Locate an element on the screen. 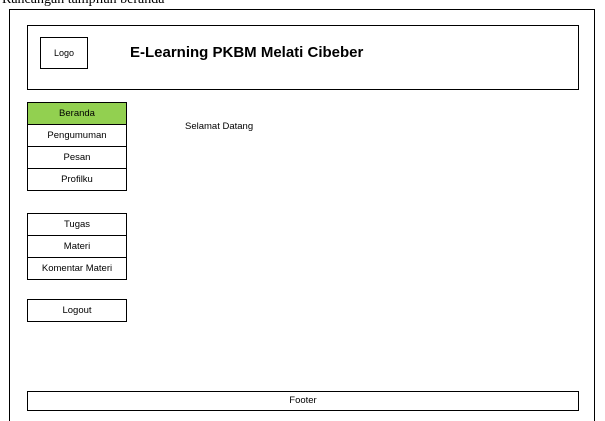 Image resolution: width=605 pixels, height=421 pixels. nav-group-learning: Tugas Materi Komentar Materi is located at coordinates (77, 246).